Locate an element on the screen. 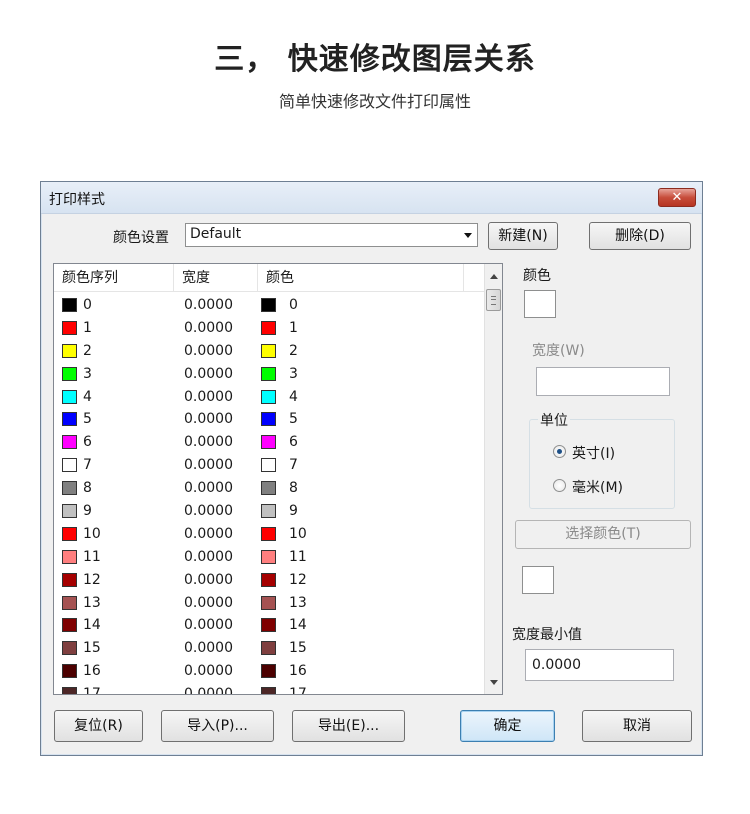 The image size is (750, 814). width-input is located at coordinates (603, 381).